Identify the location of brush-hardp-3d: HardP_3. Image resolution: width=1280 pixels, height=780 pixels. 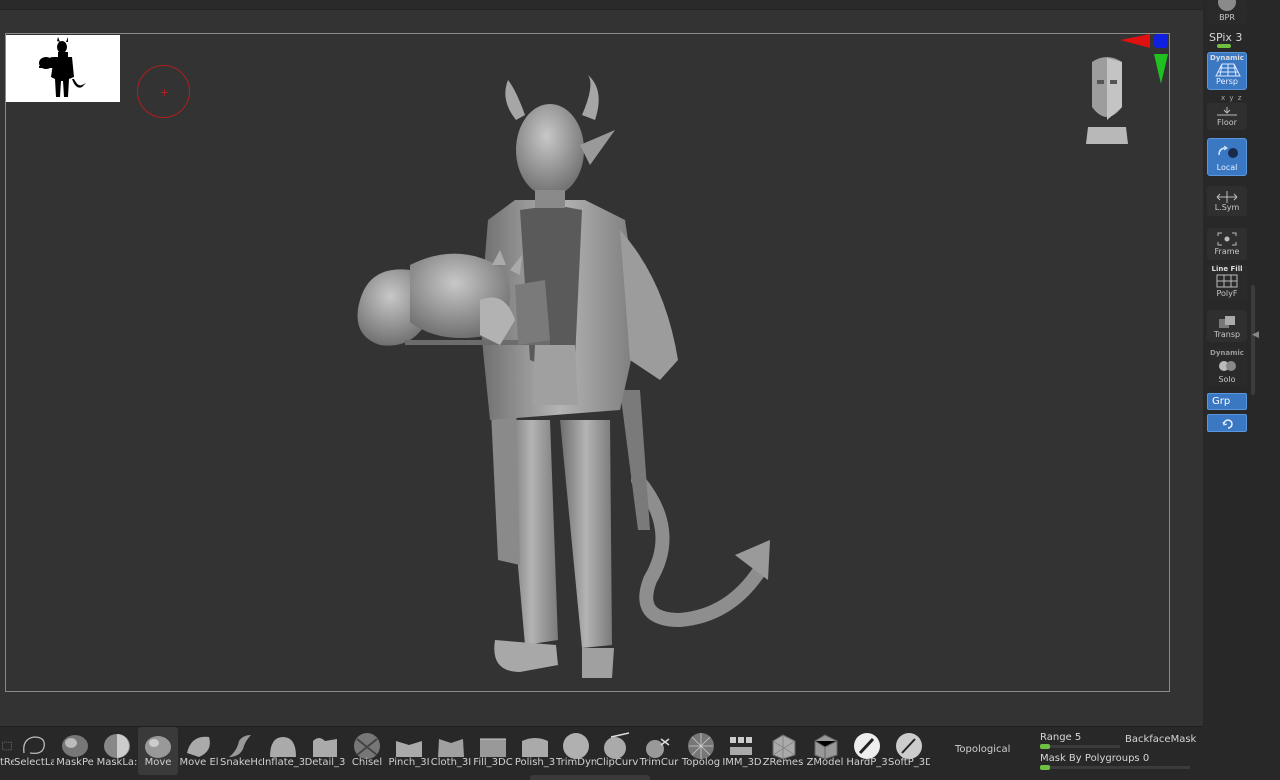
(867, 751).